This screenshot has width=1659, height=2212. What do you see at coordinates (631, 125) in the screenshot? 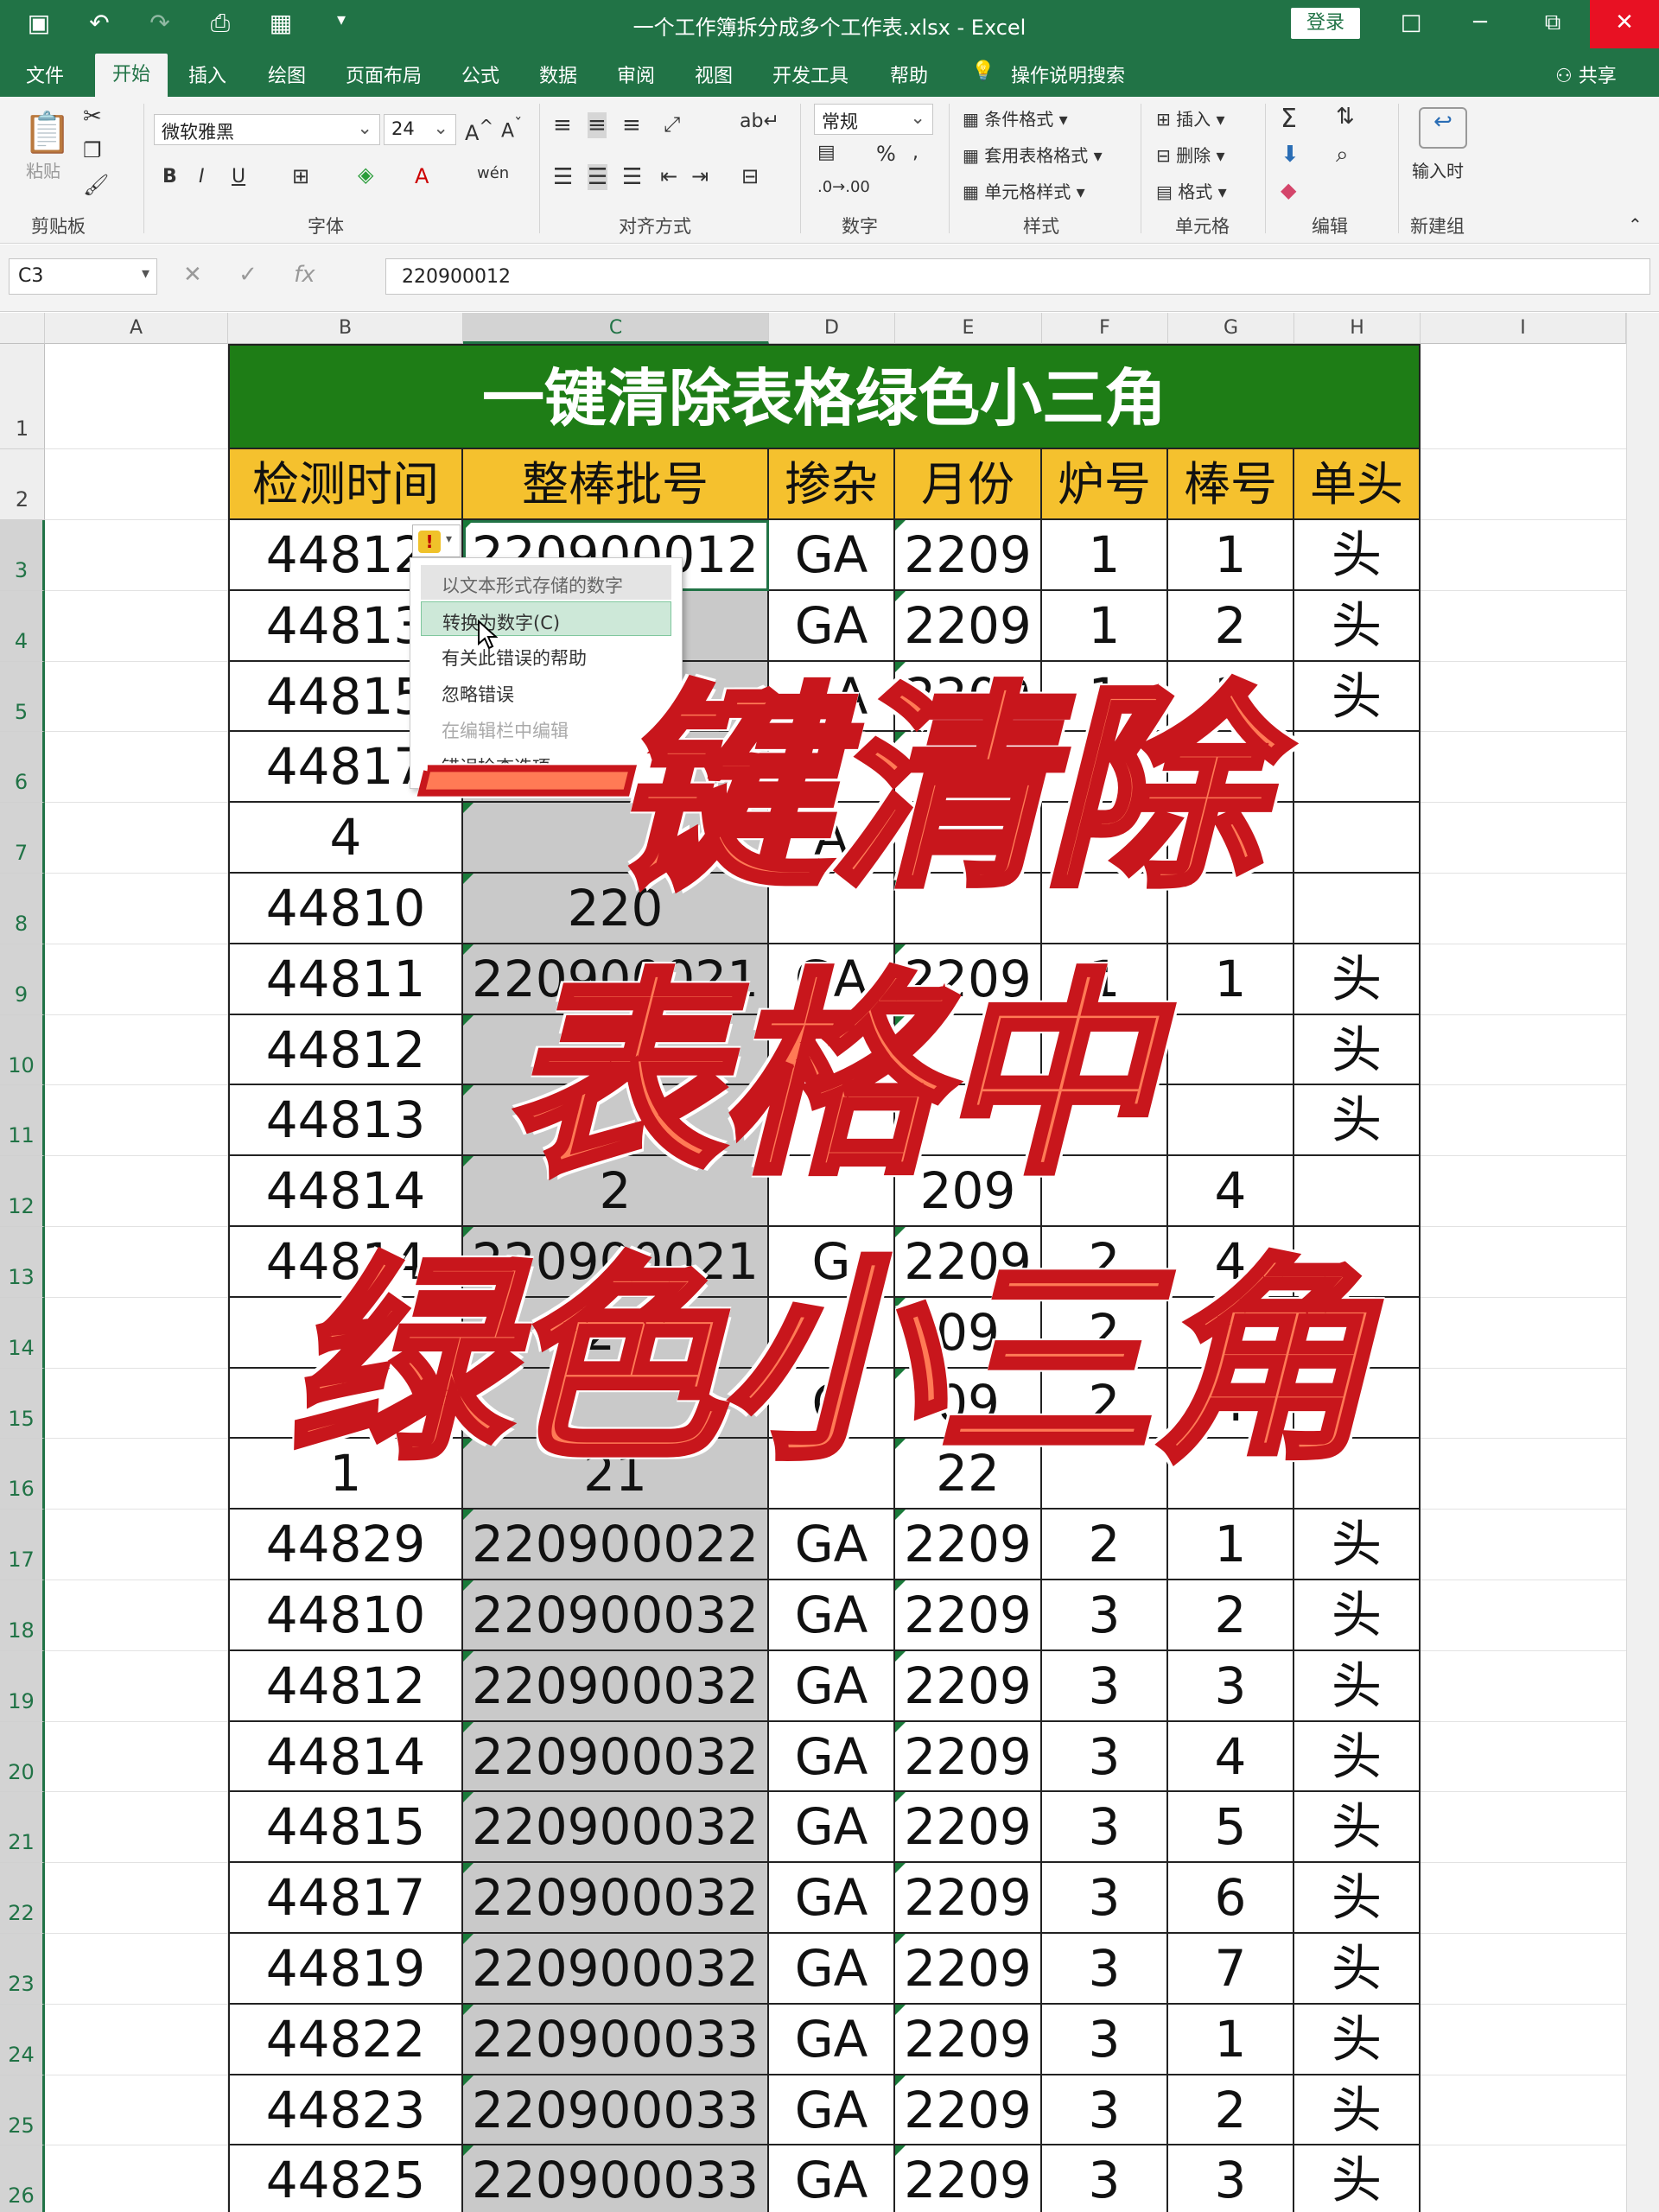
I see `align-bottom-icon: ≡` at bounding box center [631, 125].